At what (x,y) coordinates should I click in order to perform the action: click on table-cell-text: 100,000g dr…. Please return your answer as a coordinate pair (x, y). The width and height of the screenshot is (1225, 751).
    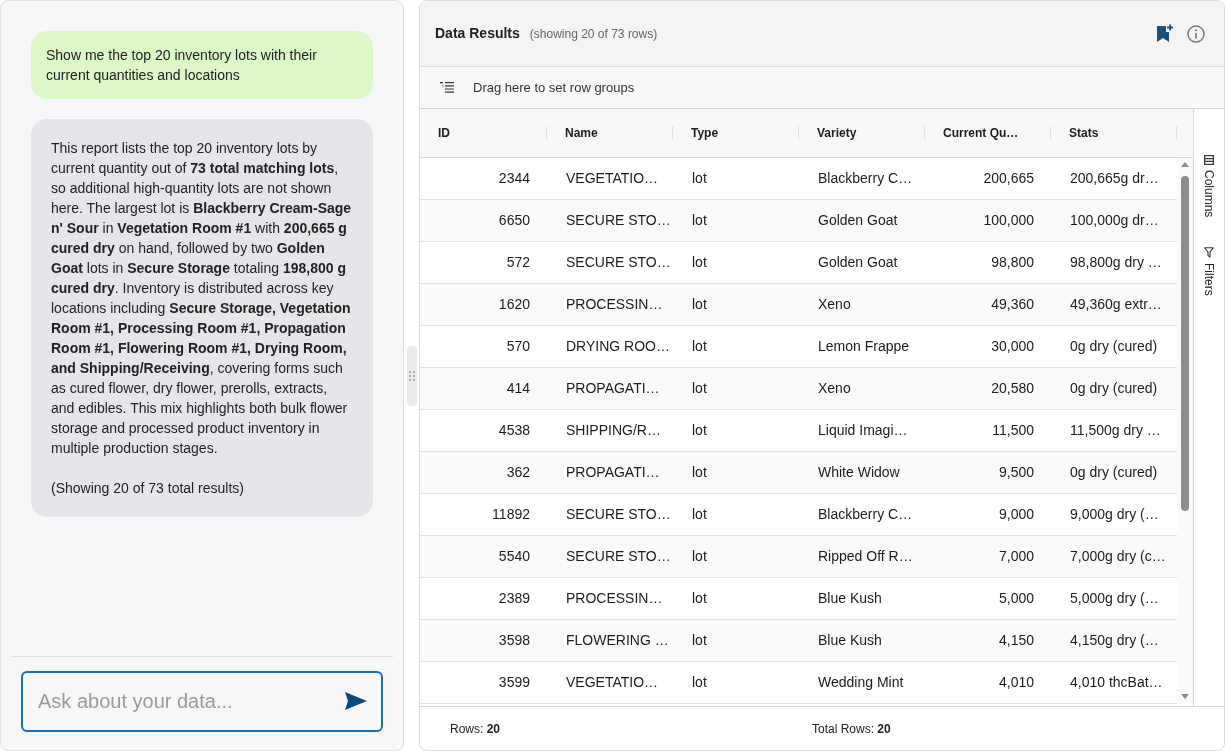
    Looking at the image, I should click on (1114, 220).